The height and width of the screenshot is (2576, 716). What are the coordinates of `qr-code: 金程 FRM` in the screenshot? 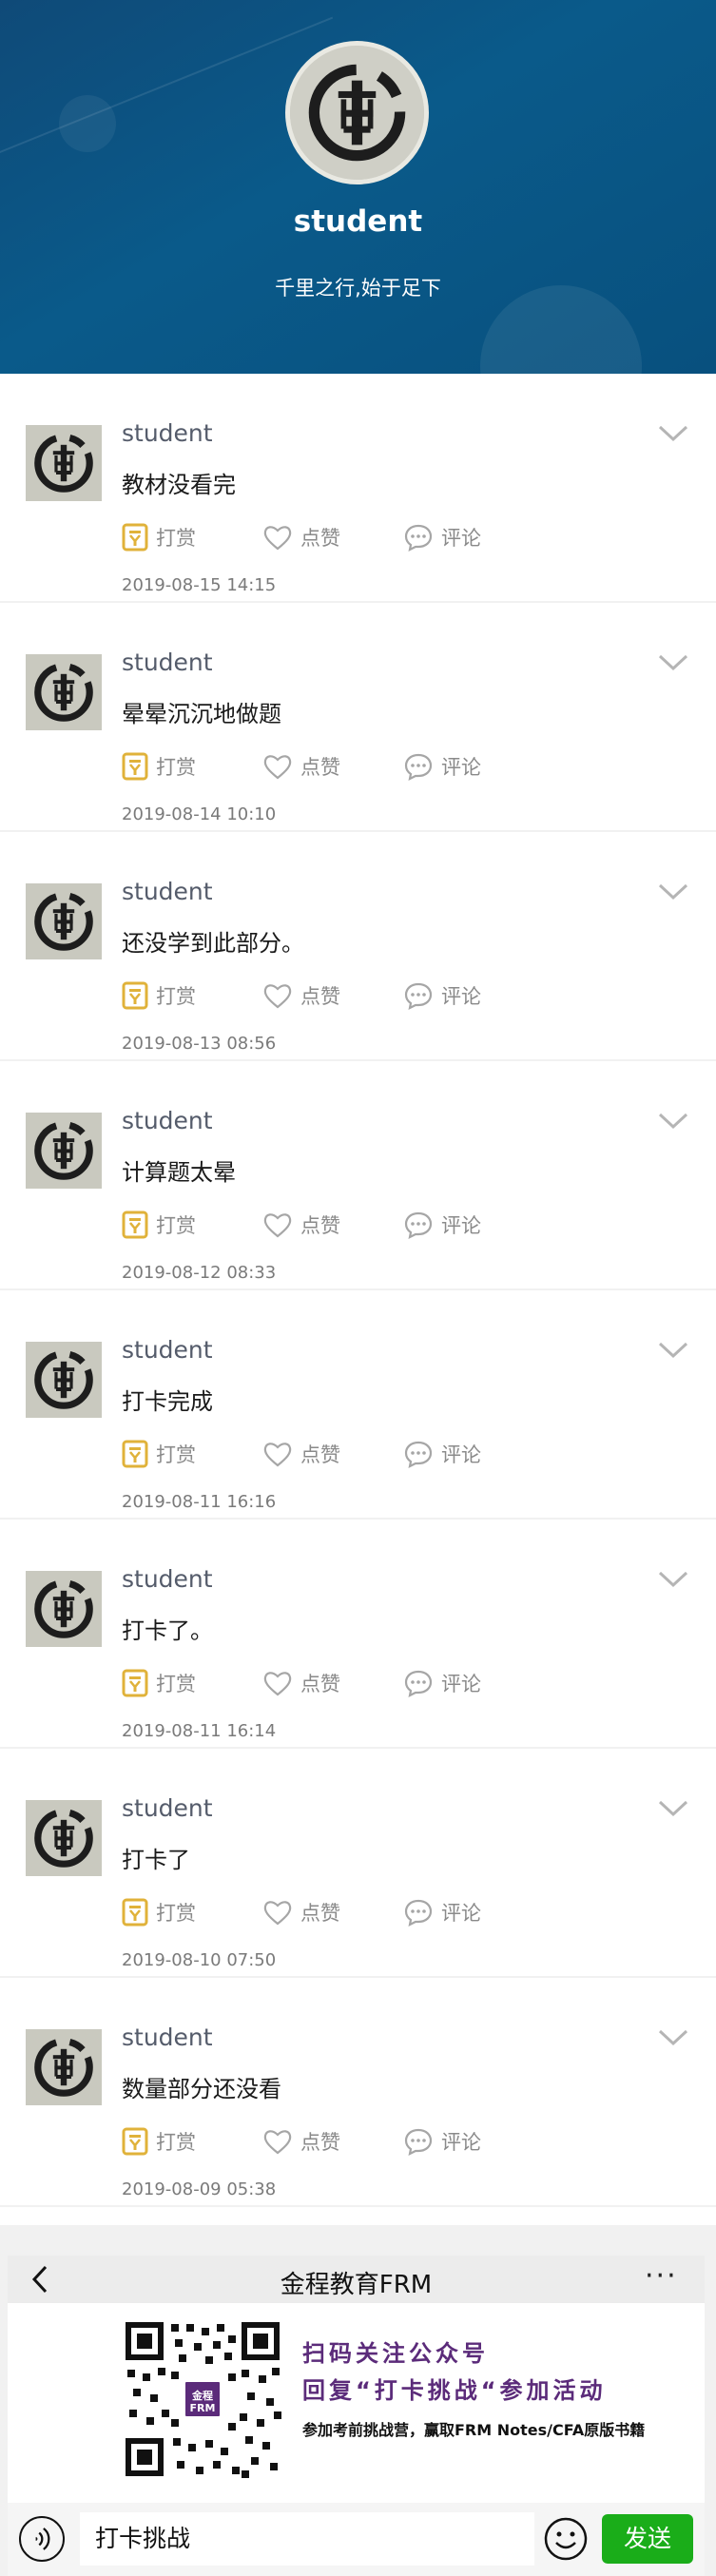 It's located at (202, 2399).